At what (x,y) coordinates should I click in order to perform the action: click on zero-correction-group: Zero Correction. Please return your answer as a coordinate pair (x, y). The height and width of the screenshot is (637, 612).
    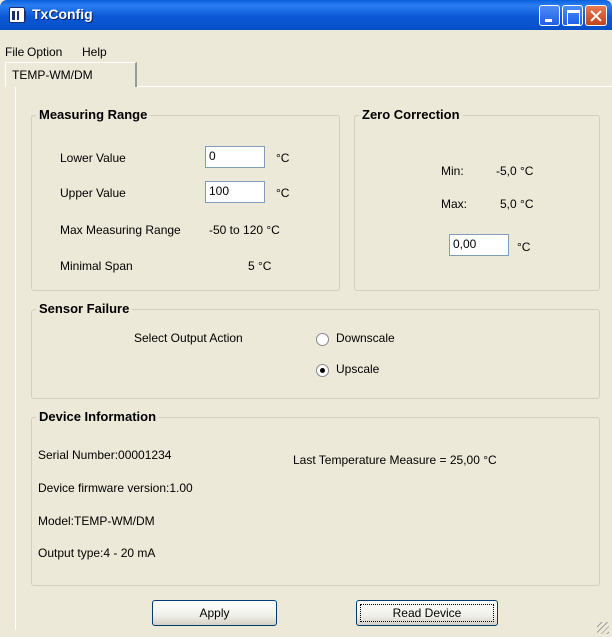
    Looking at the image, I should click on (477, 199).